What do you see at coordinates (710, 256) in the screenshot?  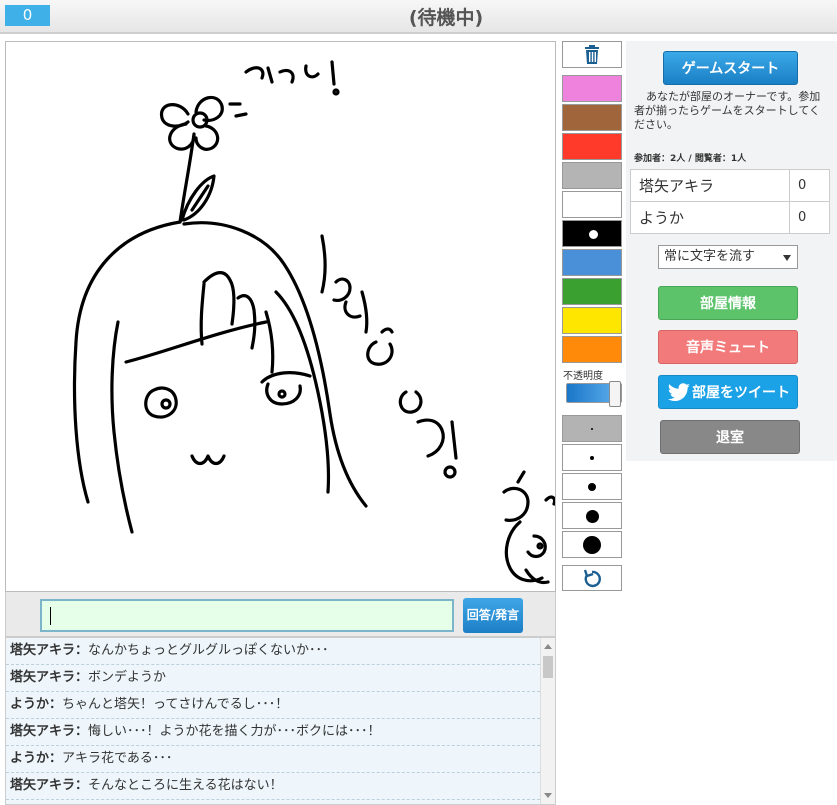 I see `text-flow-select-value: 常に文字を流す` at bounding box center [710, 256].